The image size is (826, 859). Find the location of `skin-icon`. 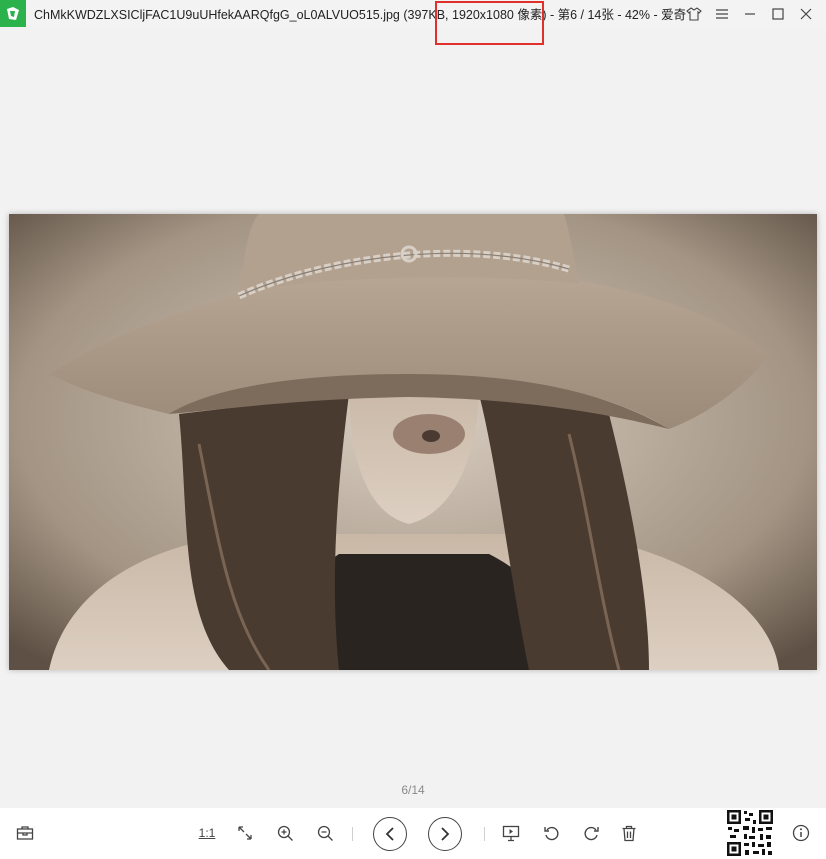

skin-icon is located at coordinates (694, 13).